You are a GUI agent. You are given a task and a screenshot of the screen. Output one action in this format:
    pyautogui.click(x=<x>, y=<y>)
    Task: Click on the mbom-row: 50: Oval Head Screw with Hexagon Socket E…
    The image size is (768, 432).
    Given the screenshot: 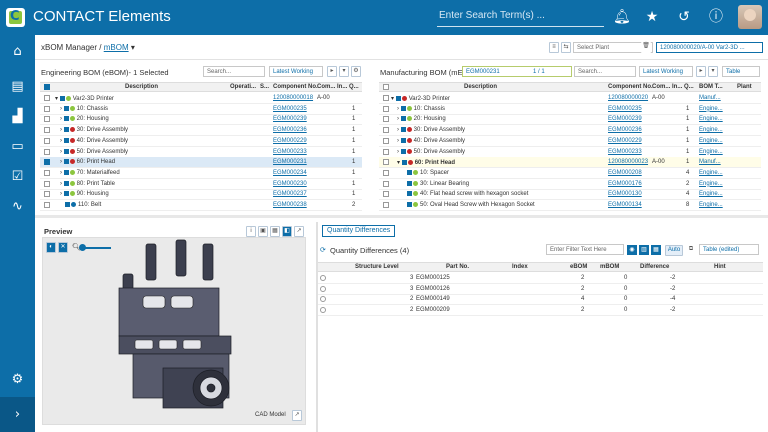 What is the action you would take?
    pyautogui.click(x=570, y=205)
    